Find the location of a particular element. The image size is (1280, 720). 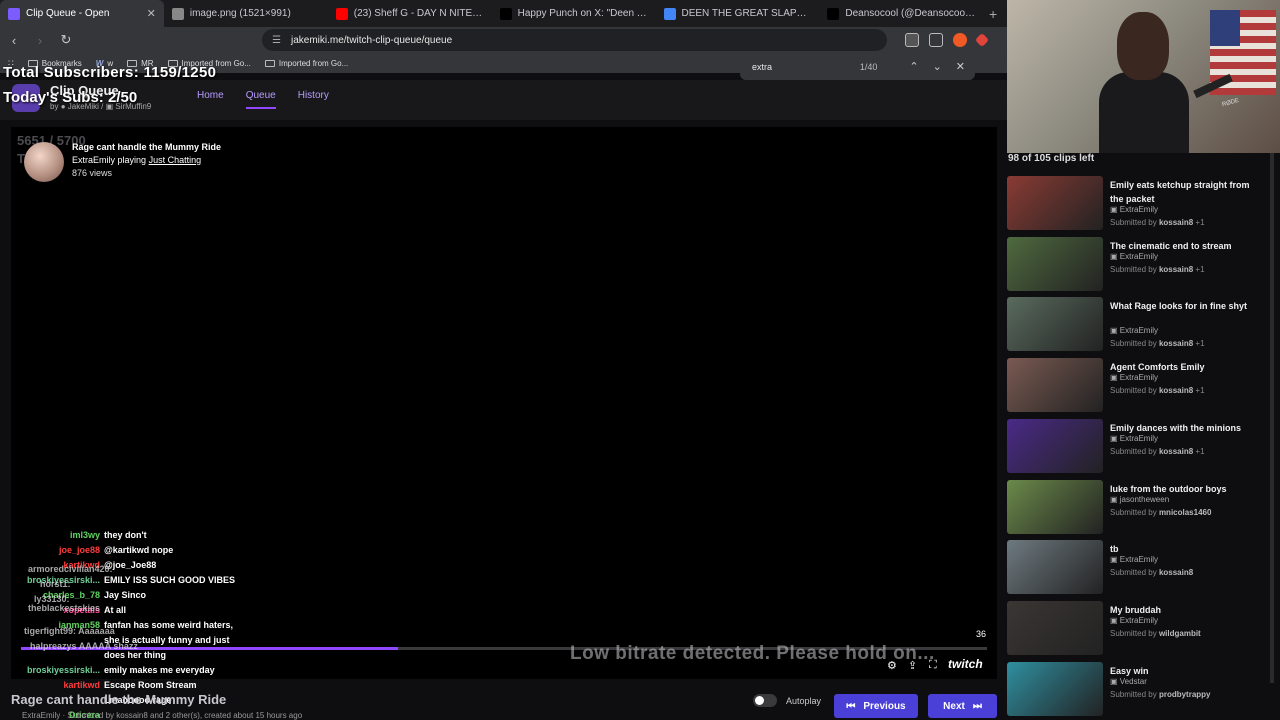

nav-history: History is located at coordinates (313, 99).